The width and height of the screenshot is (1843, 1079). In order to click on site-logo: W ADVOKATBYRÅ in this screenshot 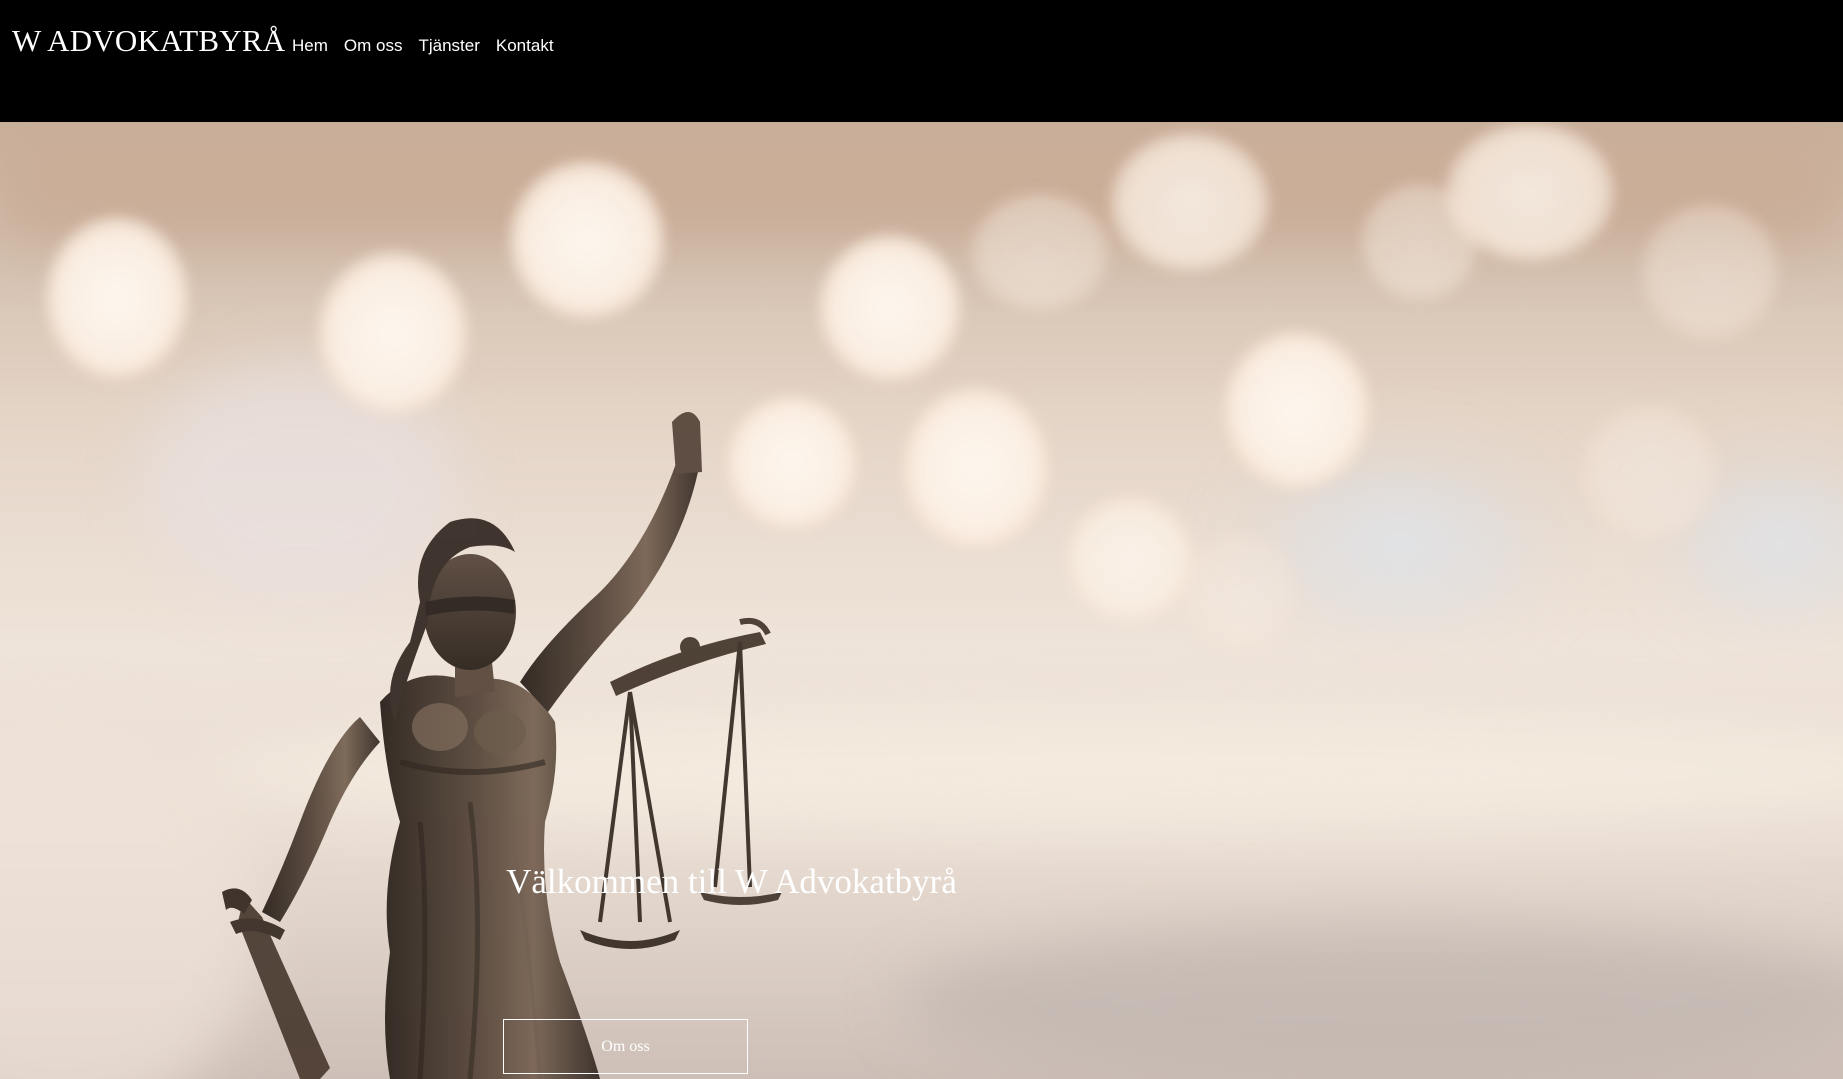, I will do `click(148, 41)`.